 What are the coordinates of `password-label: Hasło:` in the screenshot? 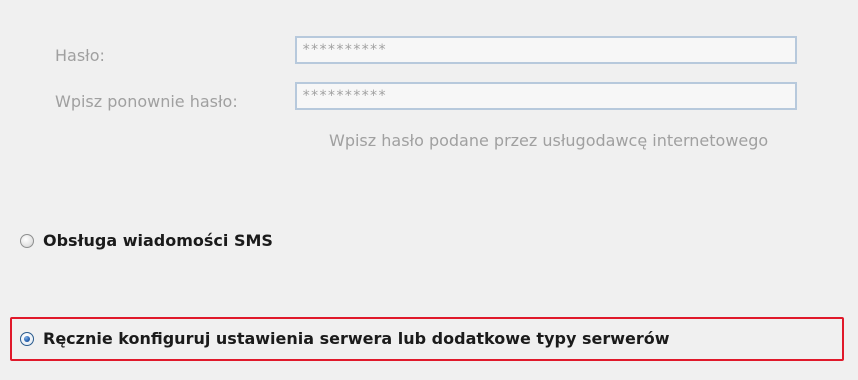 It's located at (80, 55).